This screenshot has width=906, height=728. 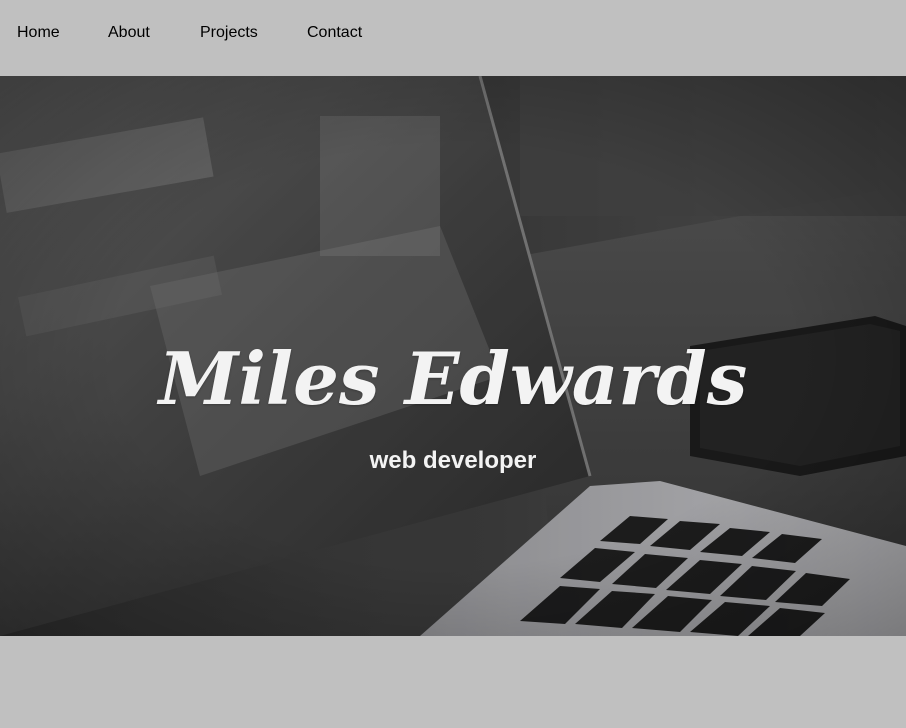 What do you see at coordinates (453, 378) in the screenshot?
I see `hero-title: Miles Edwards` at bounding box center [453, 378].